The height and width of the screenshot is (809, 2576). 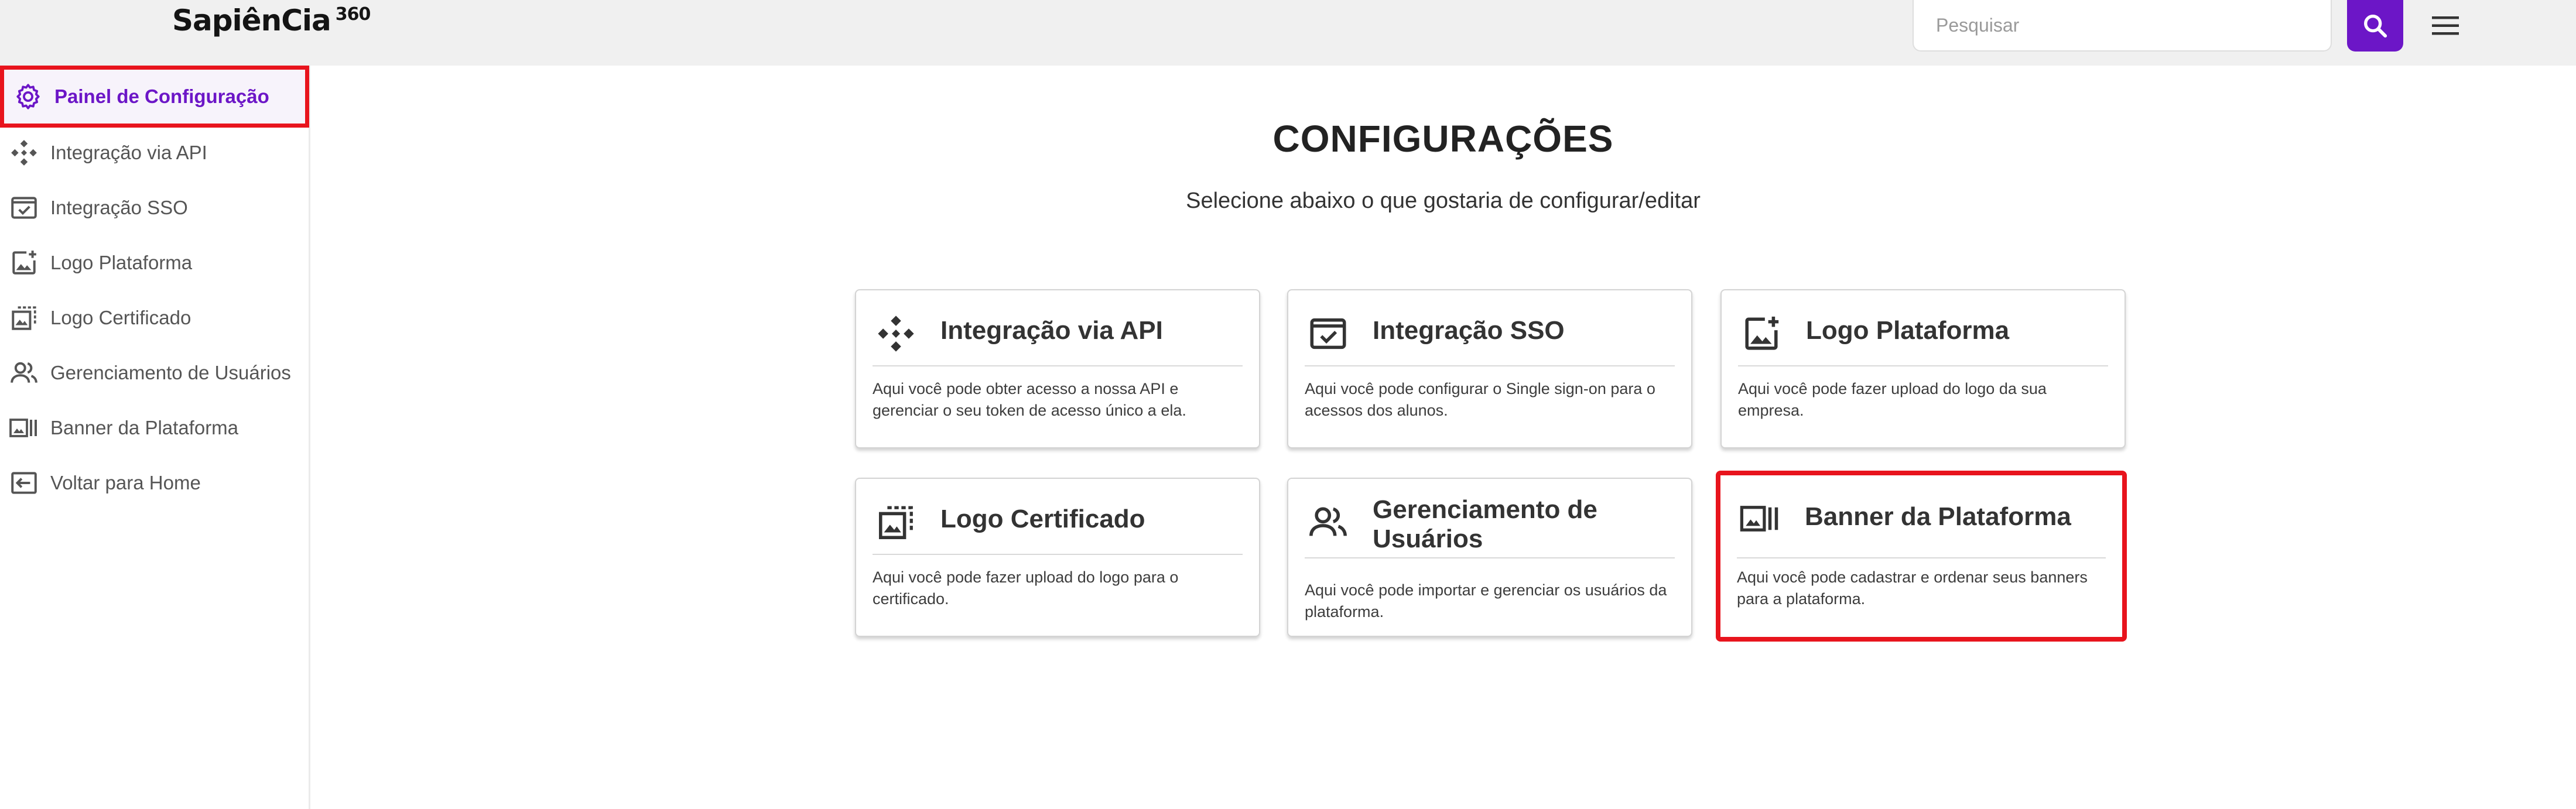 I want to click on hamburger-menu-button, so click(x=2445, y=25).